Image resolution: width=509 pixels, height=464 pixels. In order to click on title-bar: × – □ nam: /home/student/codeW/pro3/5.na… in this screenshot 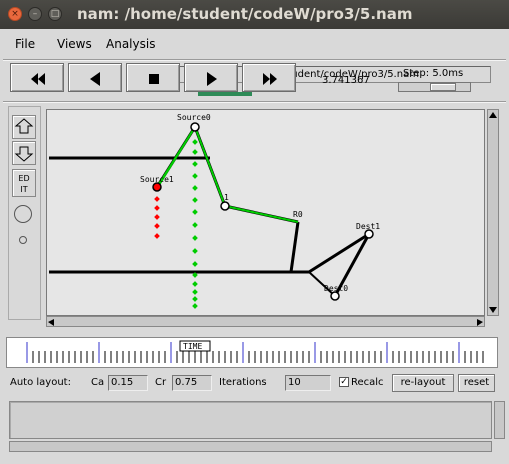, I will do `click(254, 14)`.